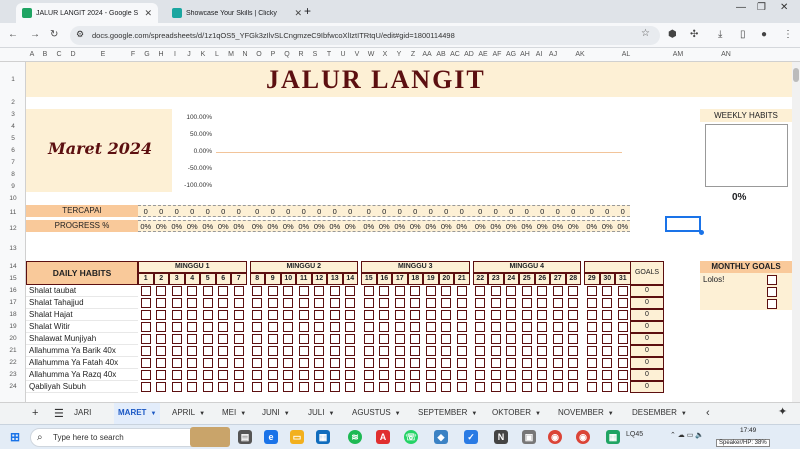 This screenshot has width=800, height=449. What do you see at coordinates (788, 34) in the screenshot?
I see `menu-kebab-icon: ⋮` at bounding box center [788, 34].